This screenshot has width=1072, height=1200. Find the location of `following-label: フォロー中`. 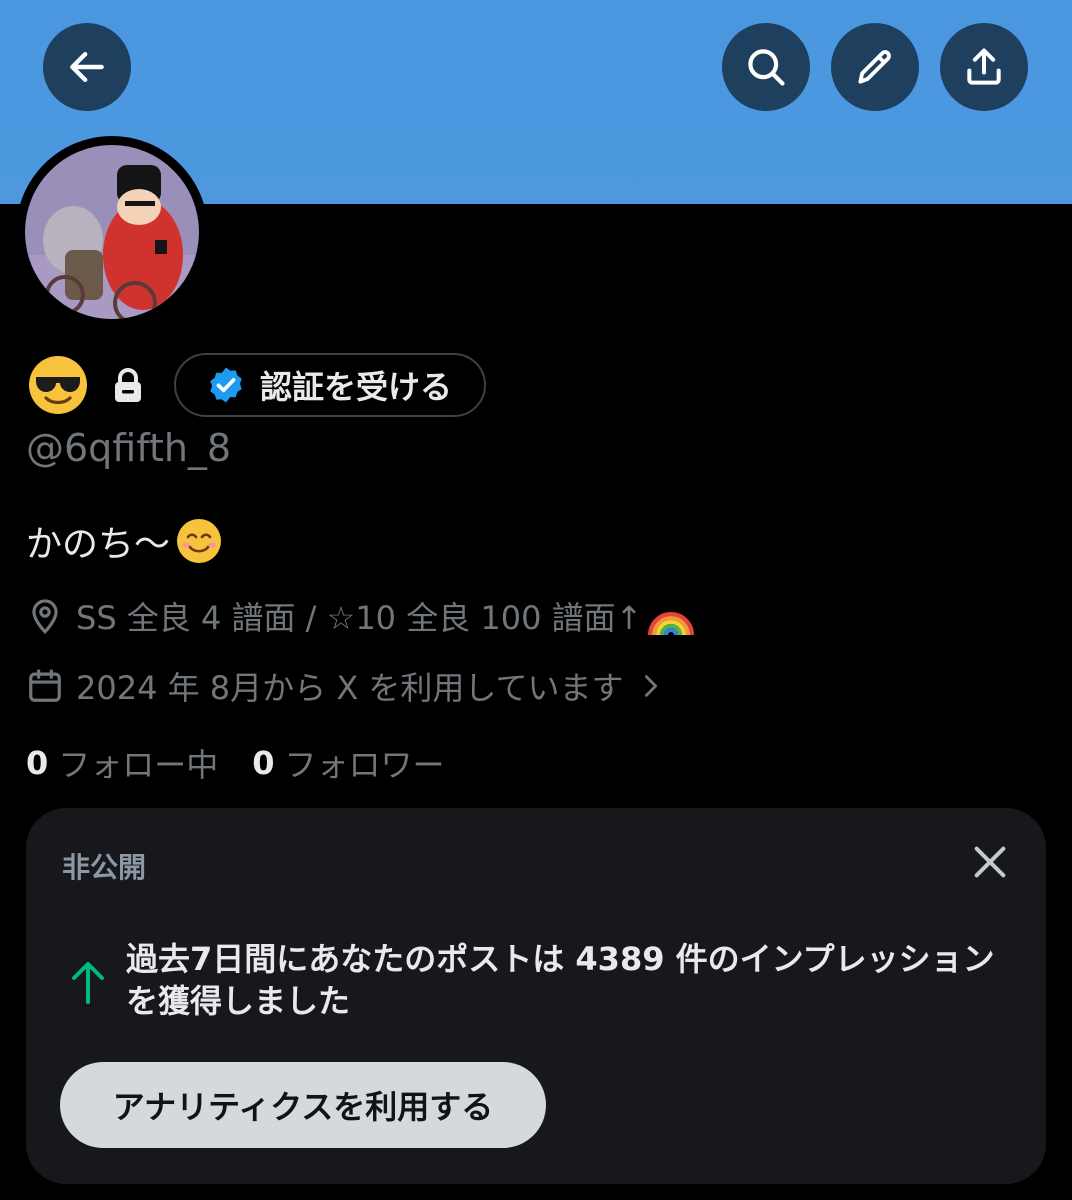

following-label: フォロー中 is located at coordinates (138, 763).